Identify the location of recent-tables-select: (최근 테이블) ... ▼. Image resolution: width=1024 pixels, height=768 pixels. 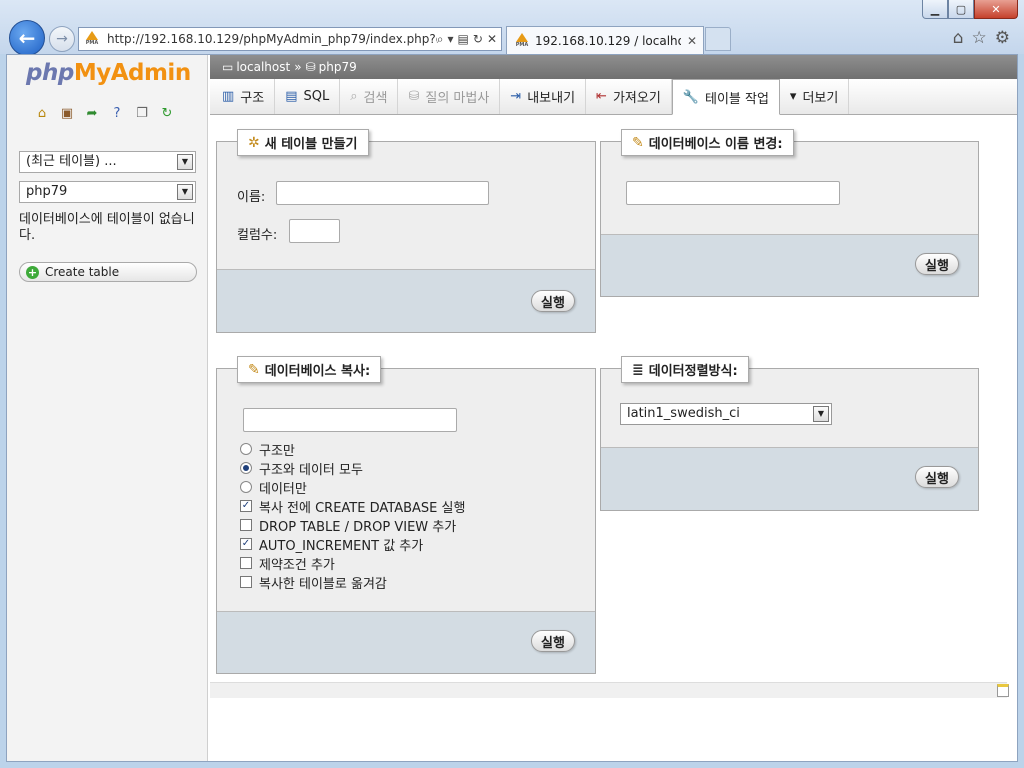
(107, 162).